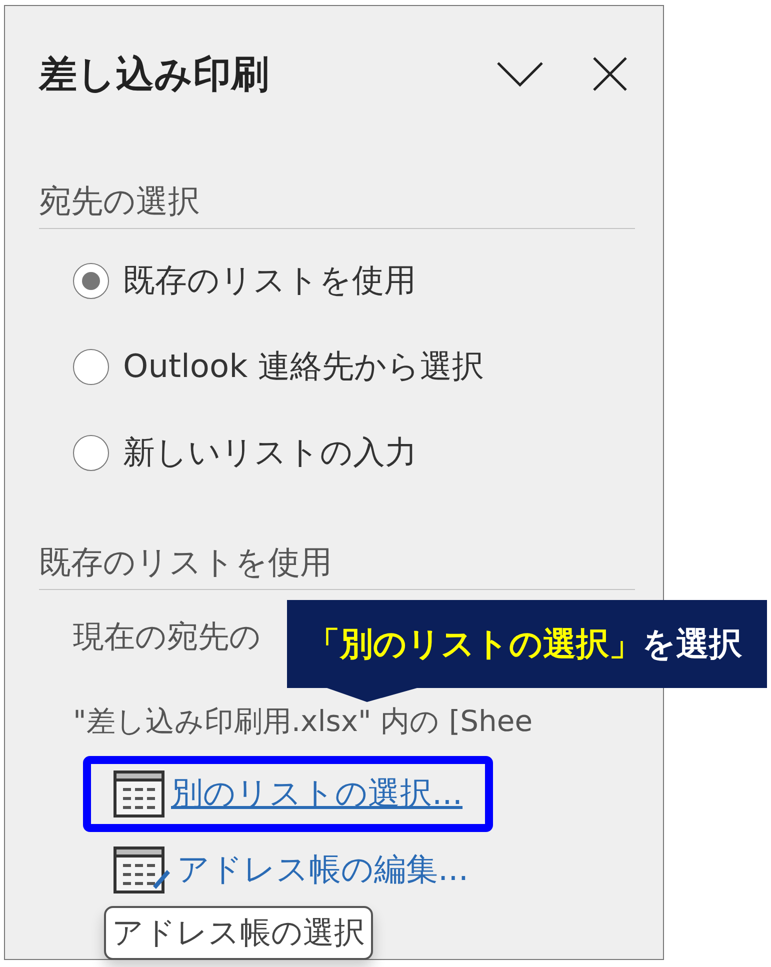 Image resolution: width=771 pixels, height=967 pixels. I want to click on pane-title: 差し込み印刷, so click(154, 74).